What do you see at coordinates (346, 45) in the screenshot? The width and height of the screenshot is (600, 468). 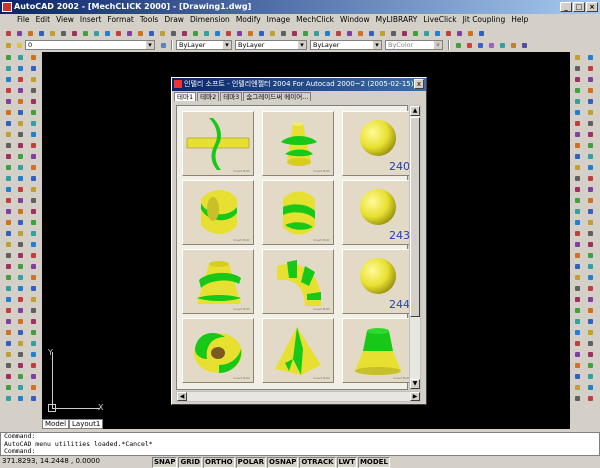 I see `lineweight-combo: ByLayer` at bounding box center [346, 45].